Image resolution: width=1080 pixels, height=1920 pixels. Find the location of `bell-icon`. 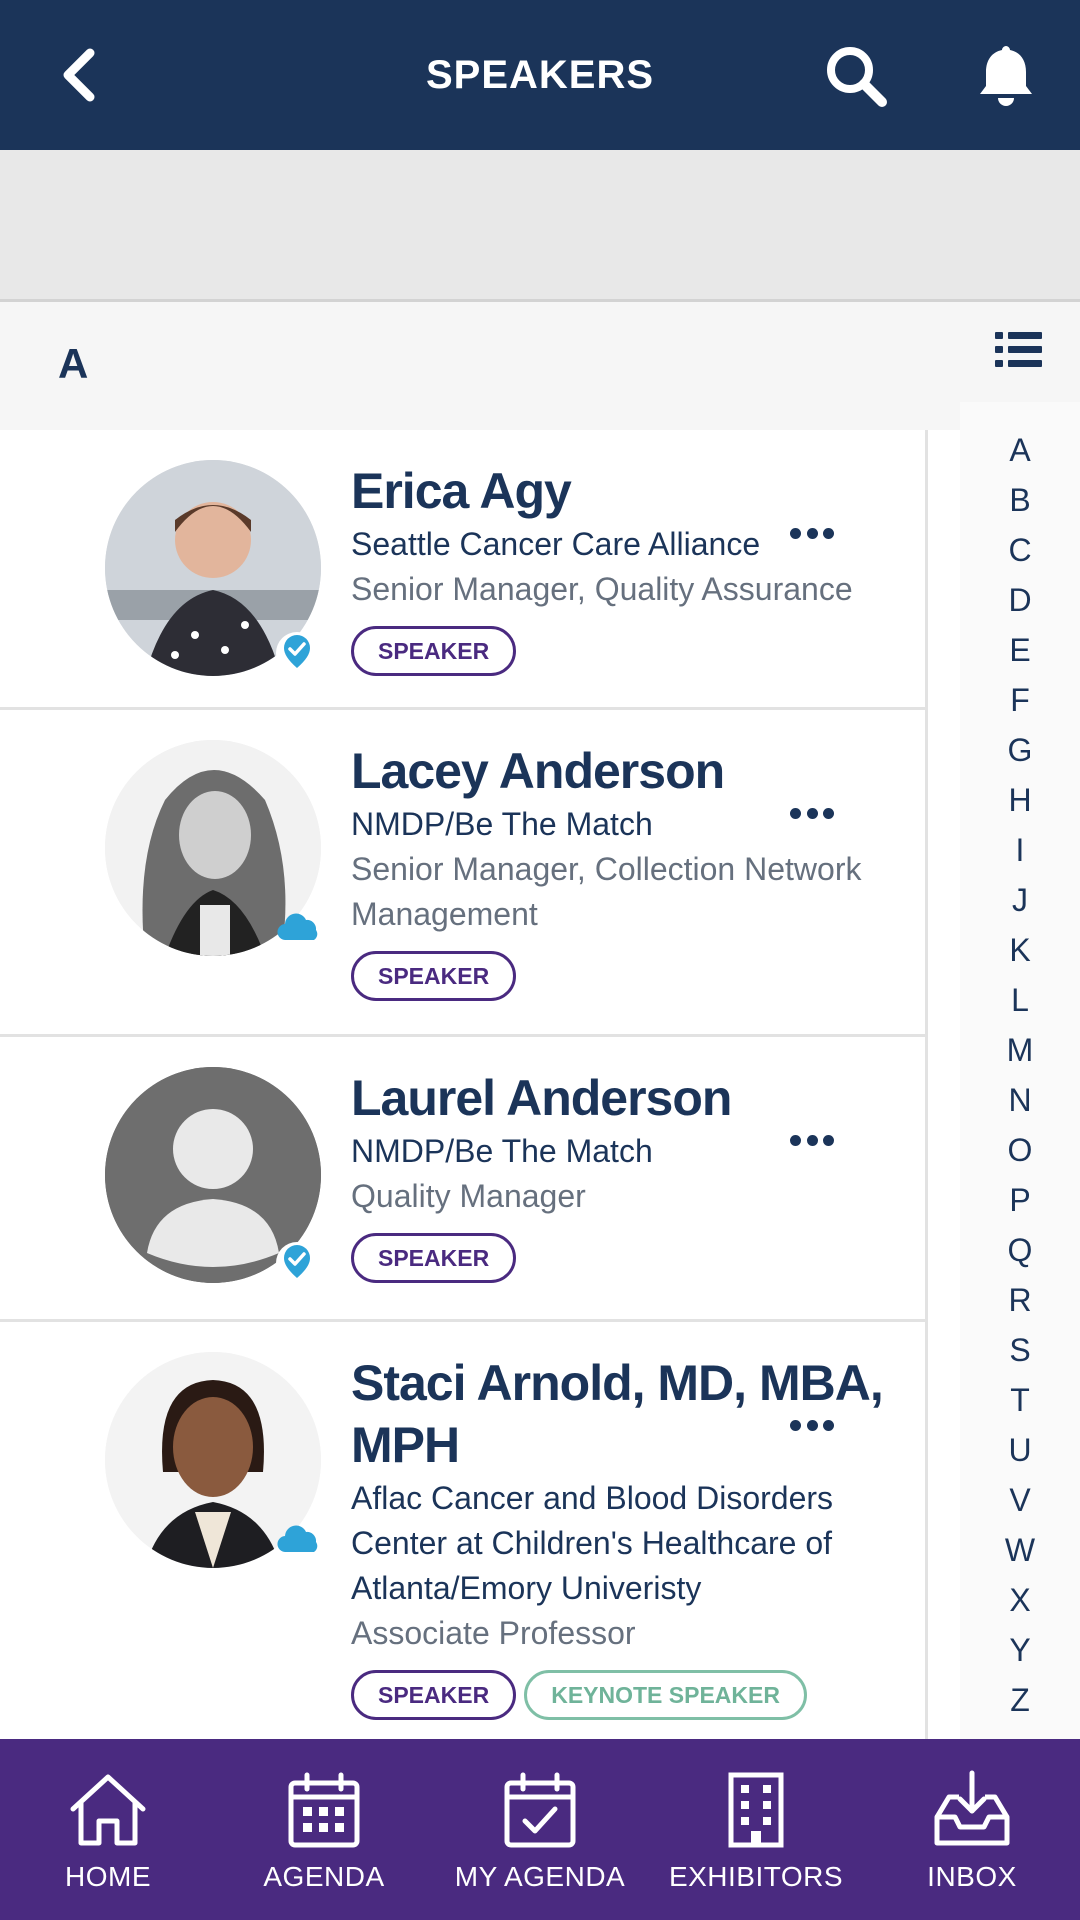

bell-icon is located at coordinates (1006, 76).